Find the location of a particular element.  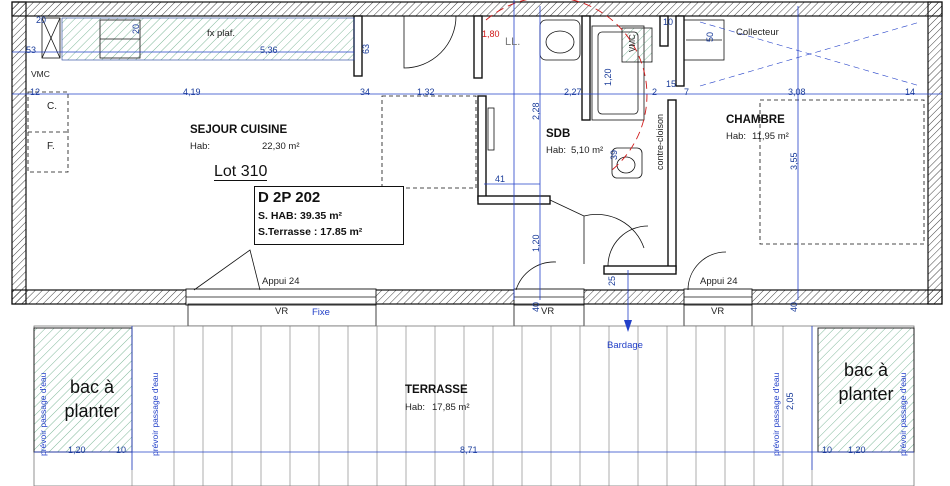

room-name-terrasse: TERRASSE is located at coordinates (436, 390).